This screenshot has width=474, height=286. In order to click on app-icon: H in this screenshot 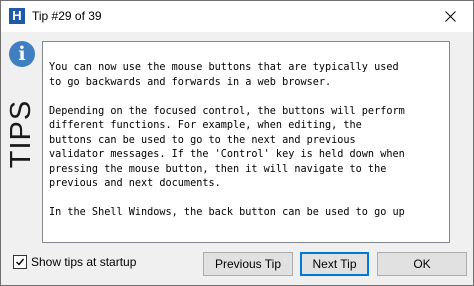, I will do `click(17, 16)`.